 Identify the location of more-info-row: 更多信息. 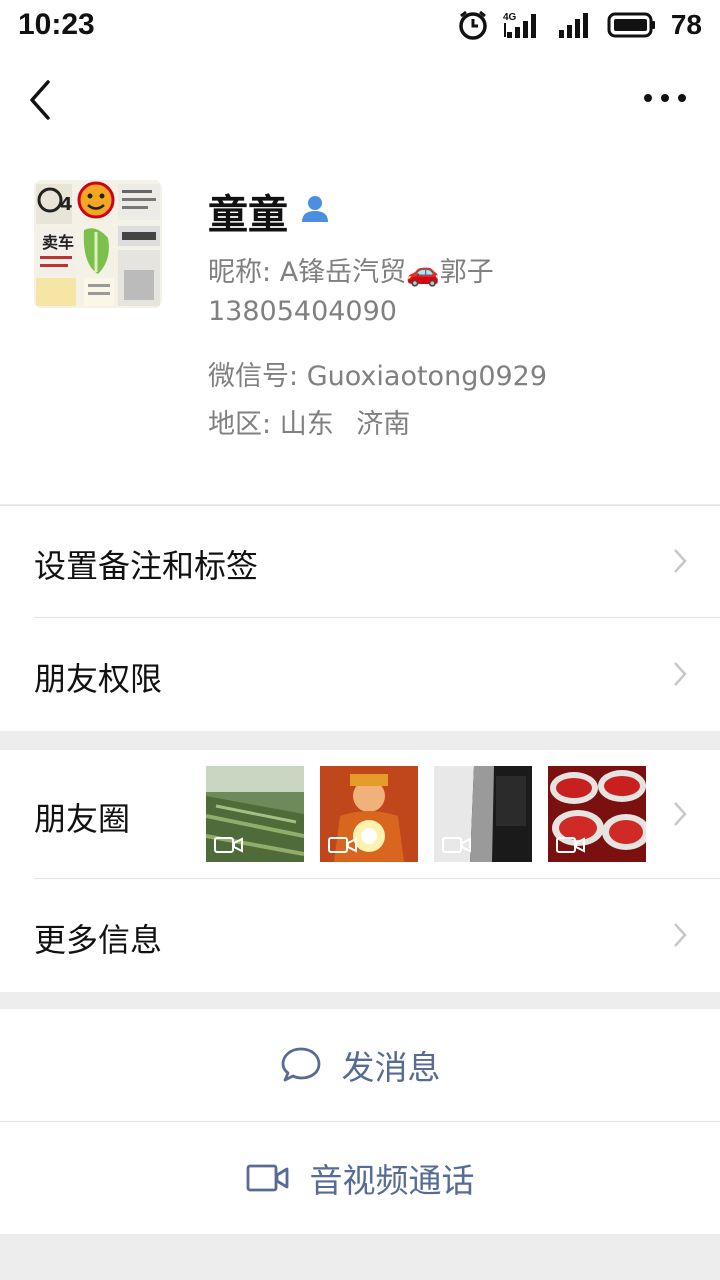
(360, 935).